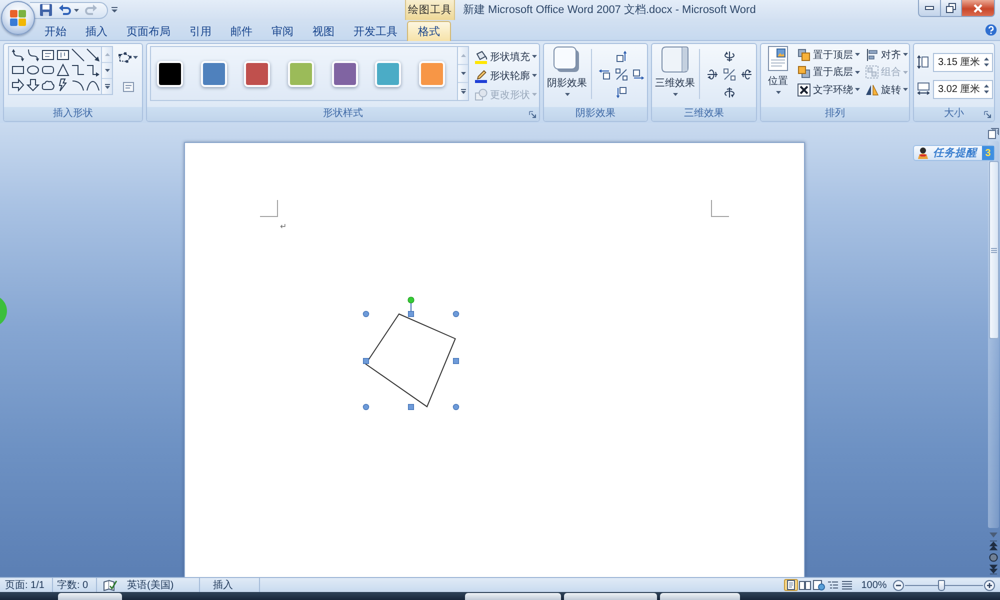  What do you see at coordinates (833, 585) in the screenshot?
I see `outline-list-icon` at bounding box center [833, 585].